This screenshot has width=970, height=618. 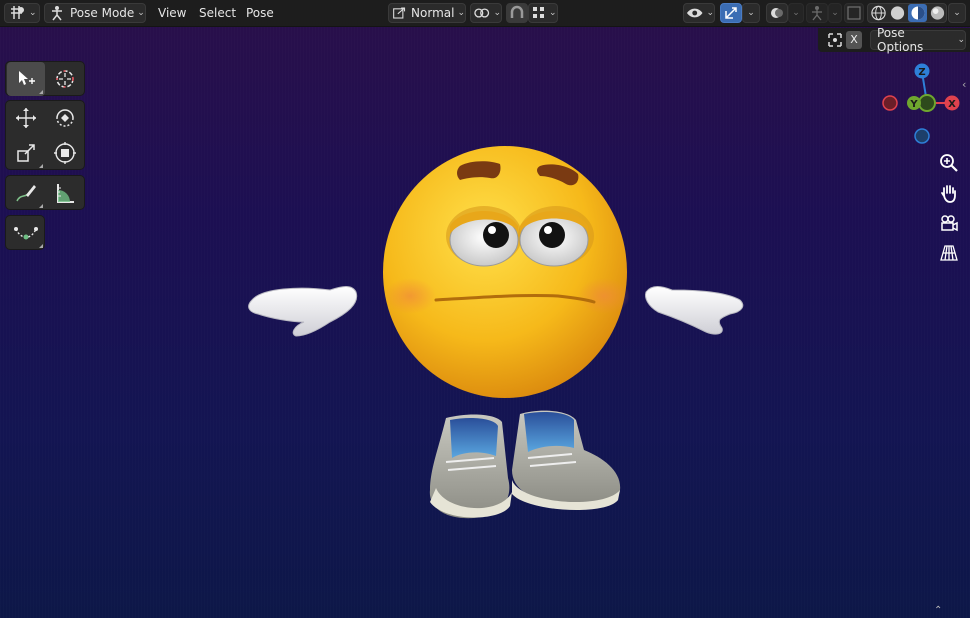 I want to click on gizmo-y-label: Y, so click(x=913, y=104).